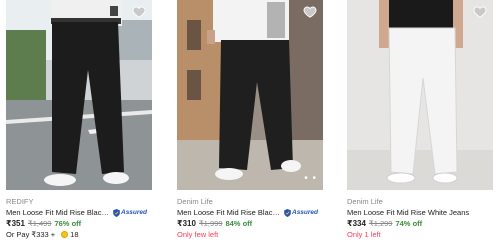 This screenshot has height=249, width=500. Describe the element at coordinates (15, 223) in the screenshot. I see `product-price: ₹351` at that location.